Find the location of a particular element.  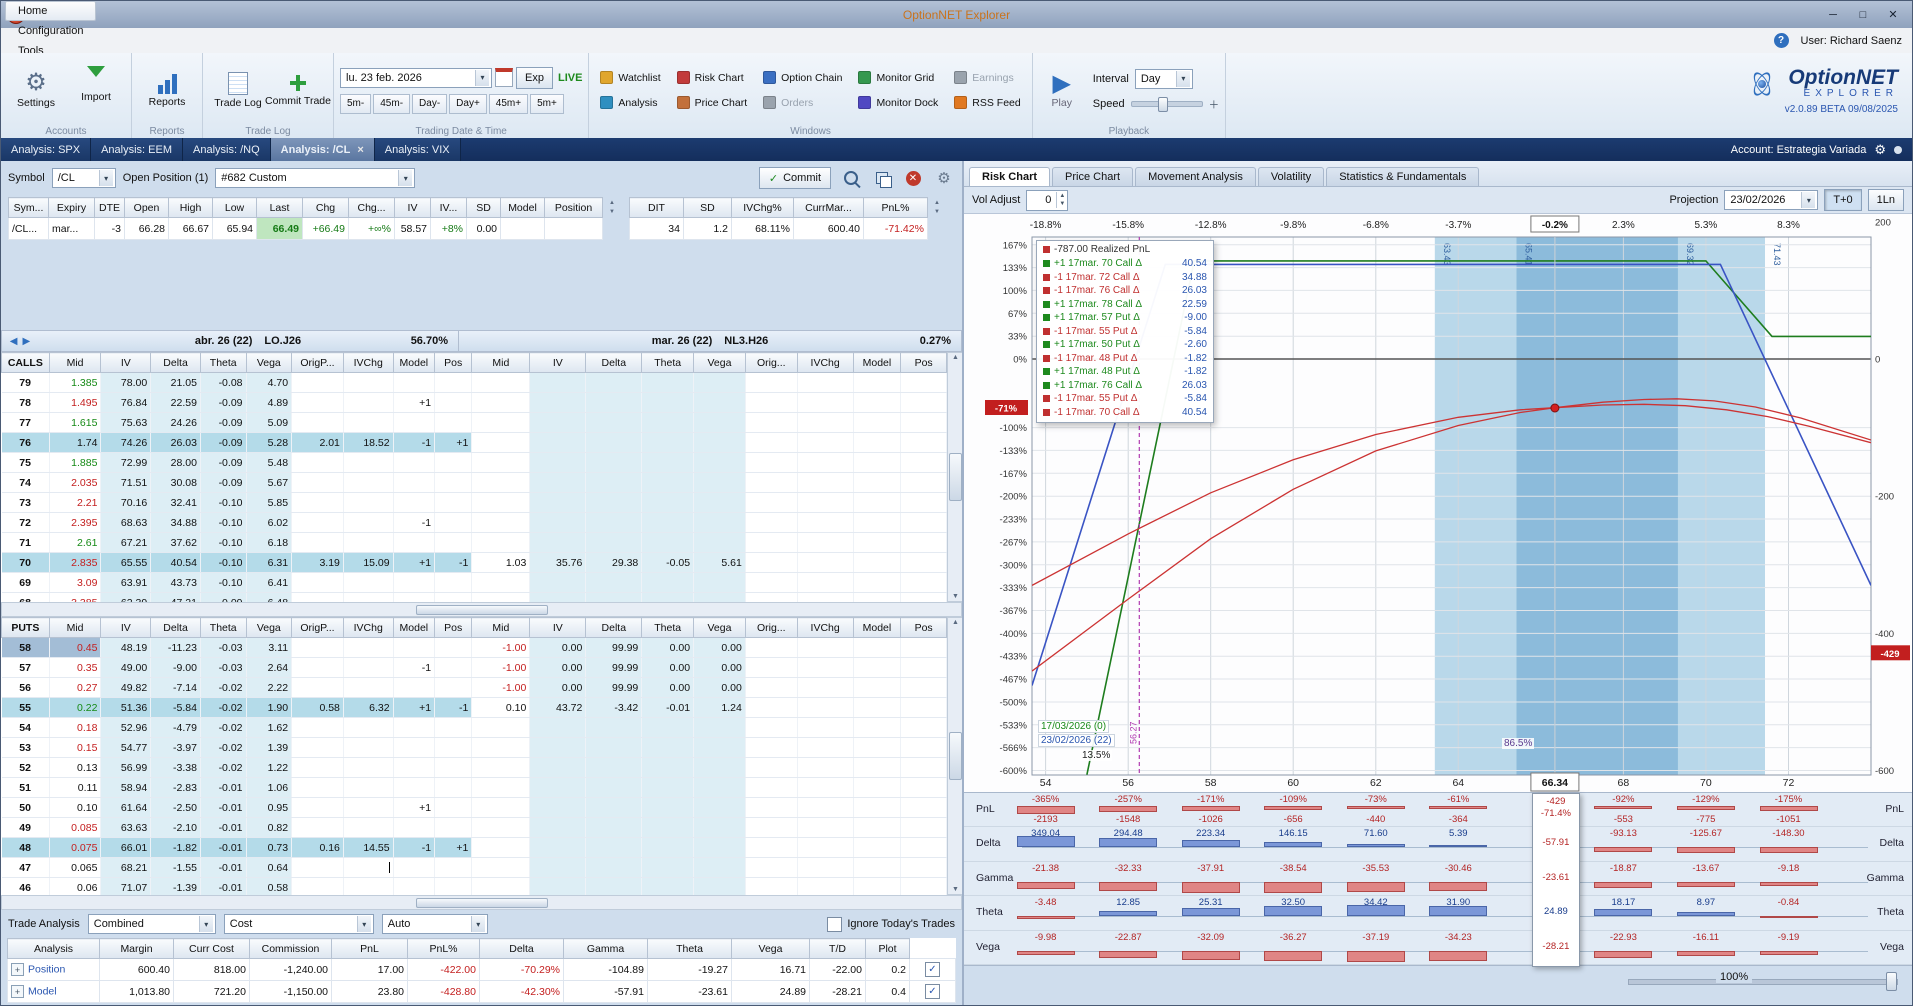

option-cell: -0.05 is located at coordinates (668, 562).